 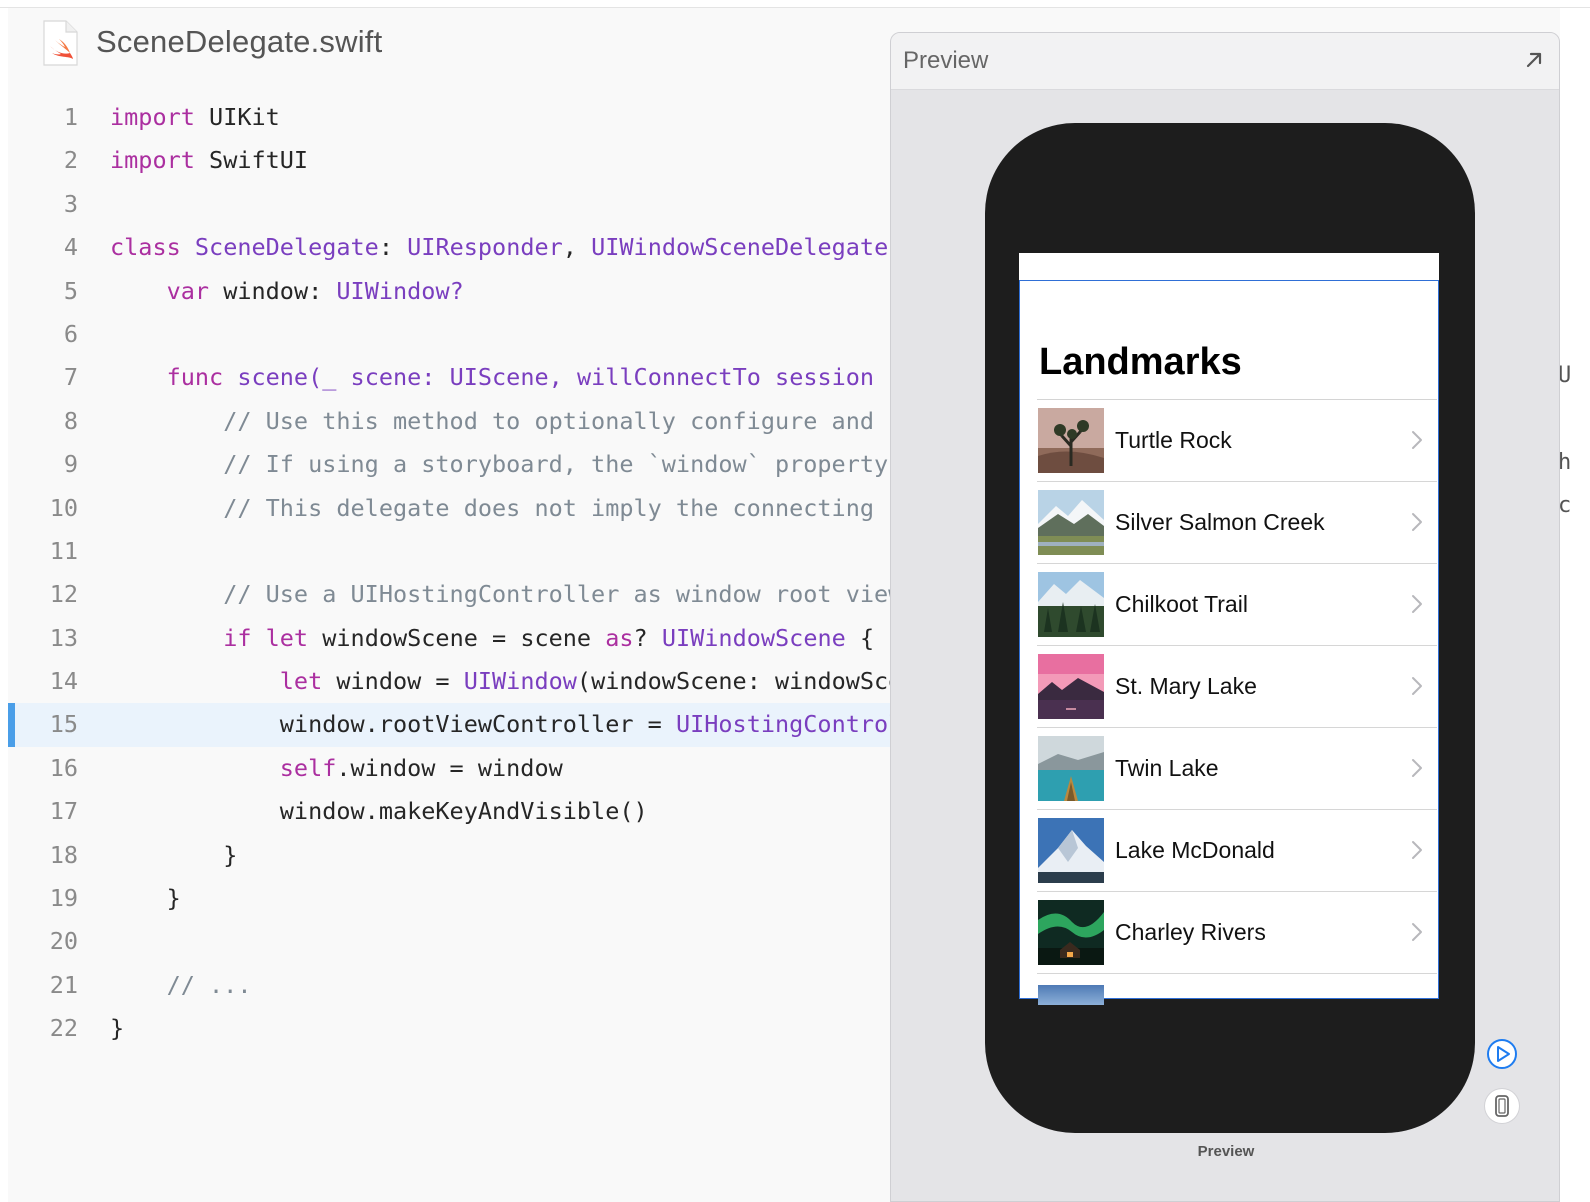 I want to click on code-token: UIWindowScene, so click(x=753, y=637).